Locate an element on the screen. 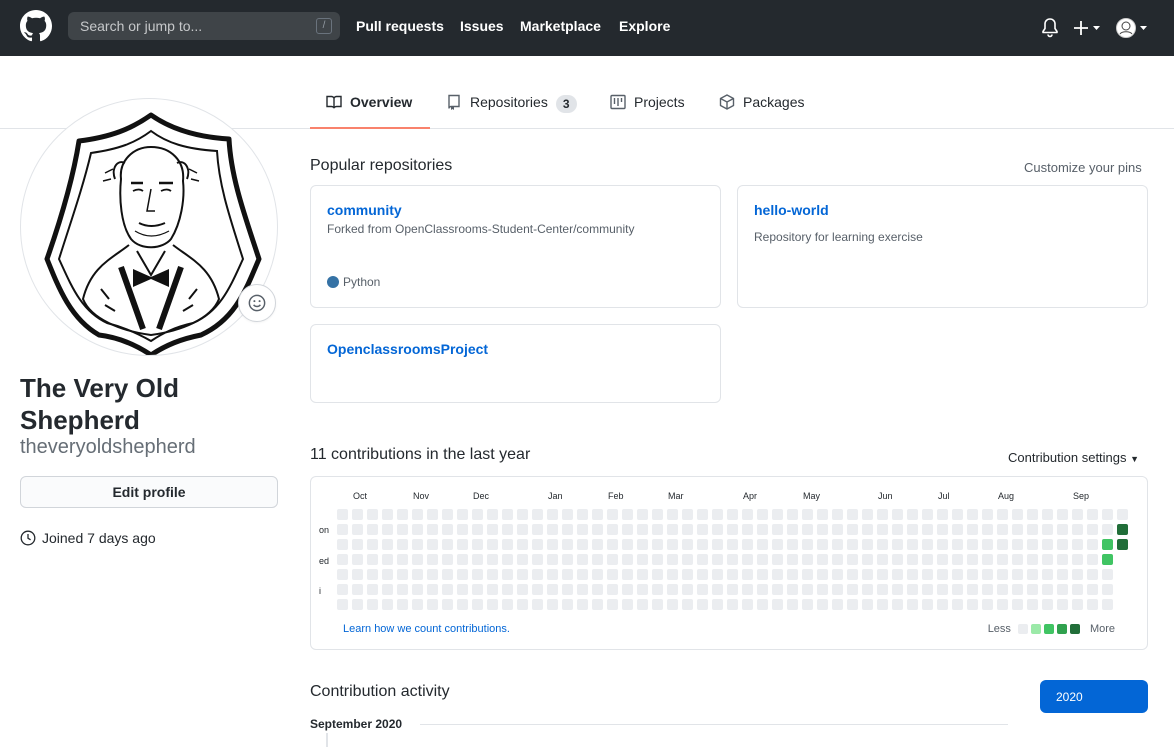 This screenshot has width=1174, height=747. tab-overview: Overview is located at coordinates (370, 111).